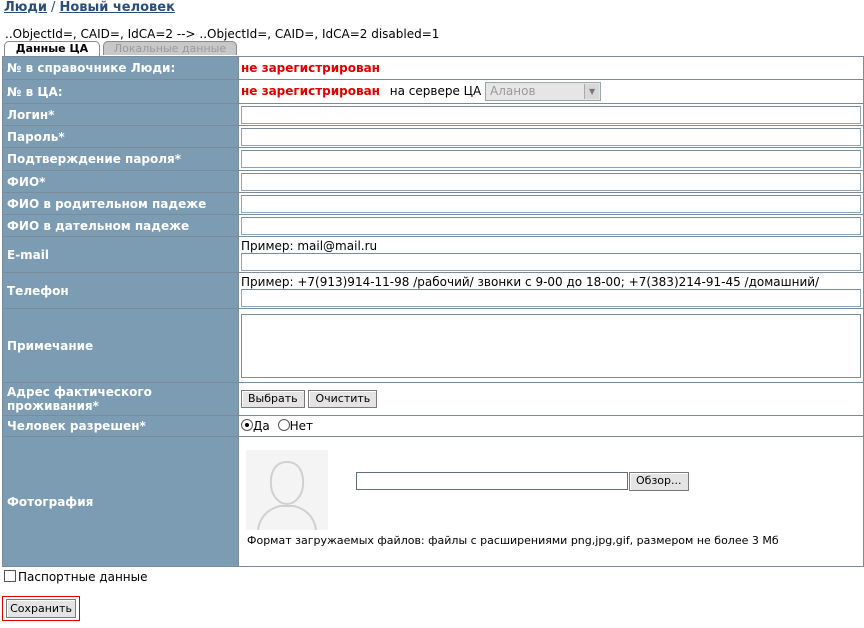 This screenshot has width=864, height=628. Describe the element at coordinates (120, 399) in the screenshot. I see `address-label: Адрес фактического проживания*` at that location.